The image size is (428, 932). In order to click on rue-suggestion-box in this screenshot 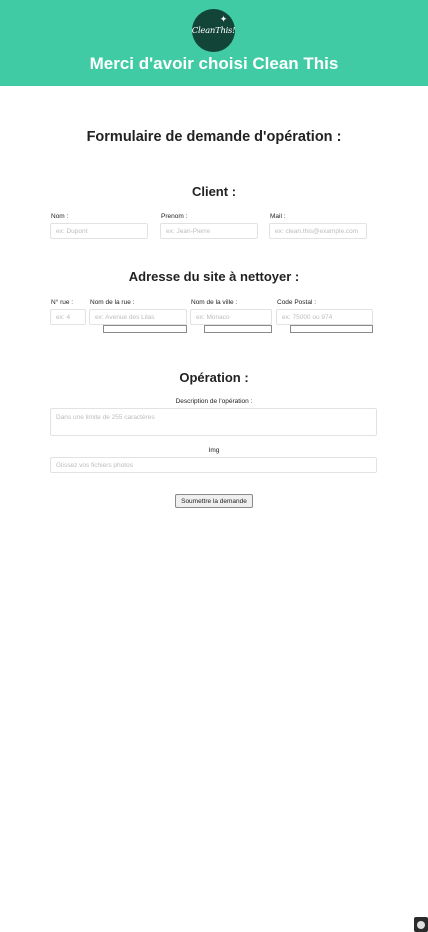, I will do `click(145, 329)`.